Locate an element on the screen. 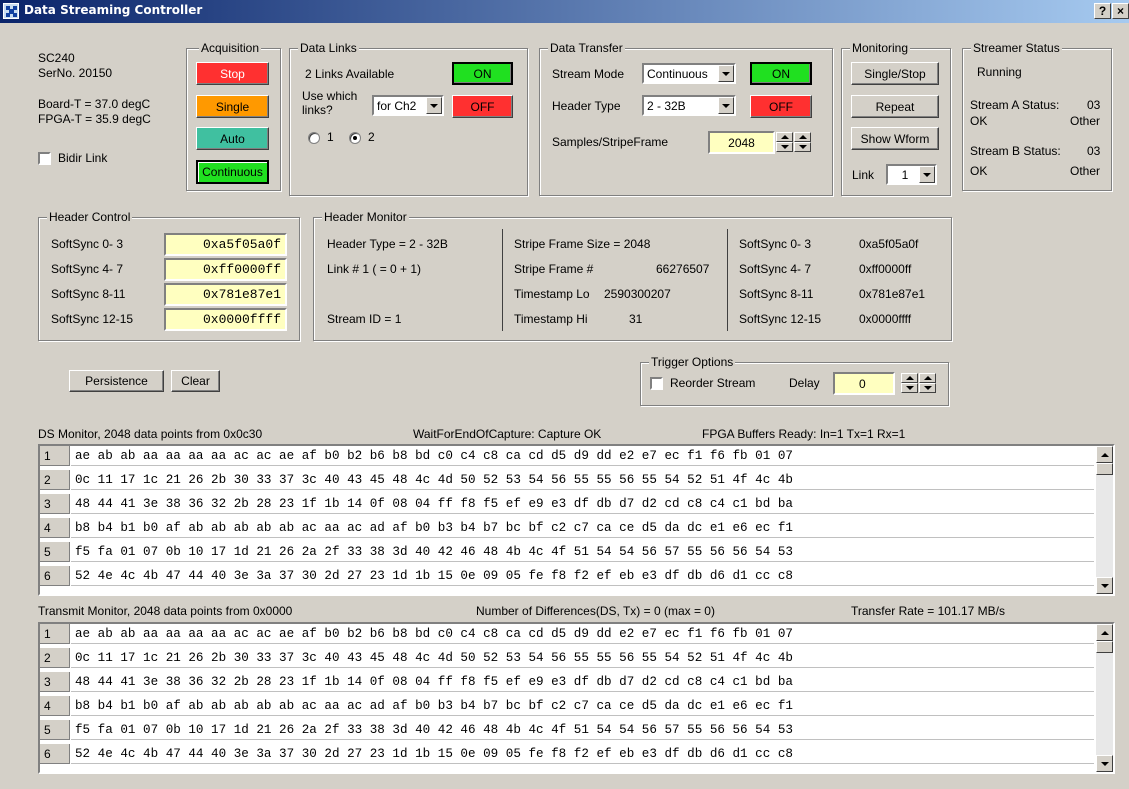  hm-stripe-num-value: 66276507 is located at coordinates (683, 269).